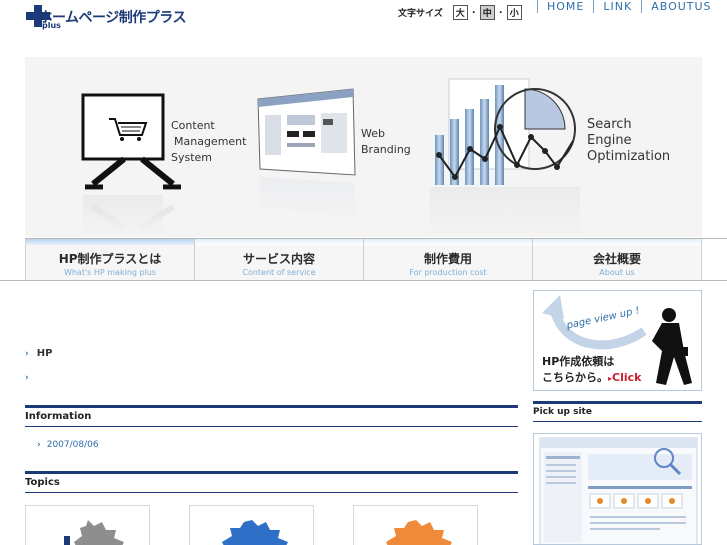  Describe the element at coordinates (565, 6) in the screenshot. I see `home-link: HOME` at that location.